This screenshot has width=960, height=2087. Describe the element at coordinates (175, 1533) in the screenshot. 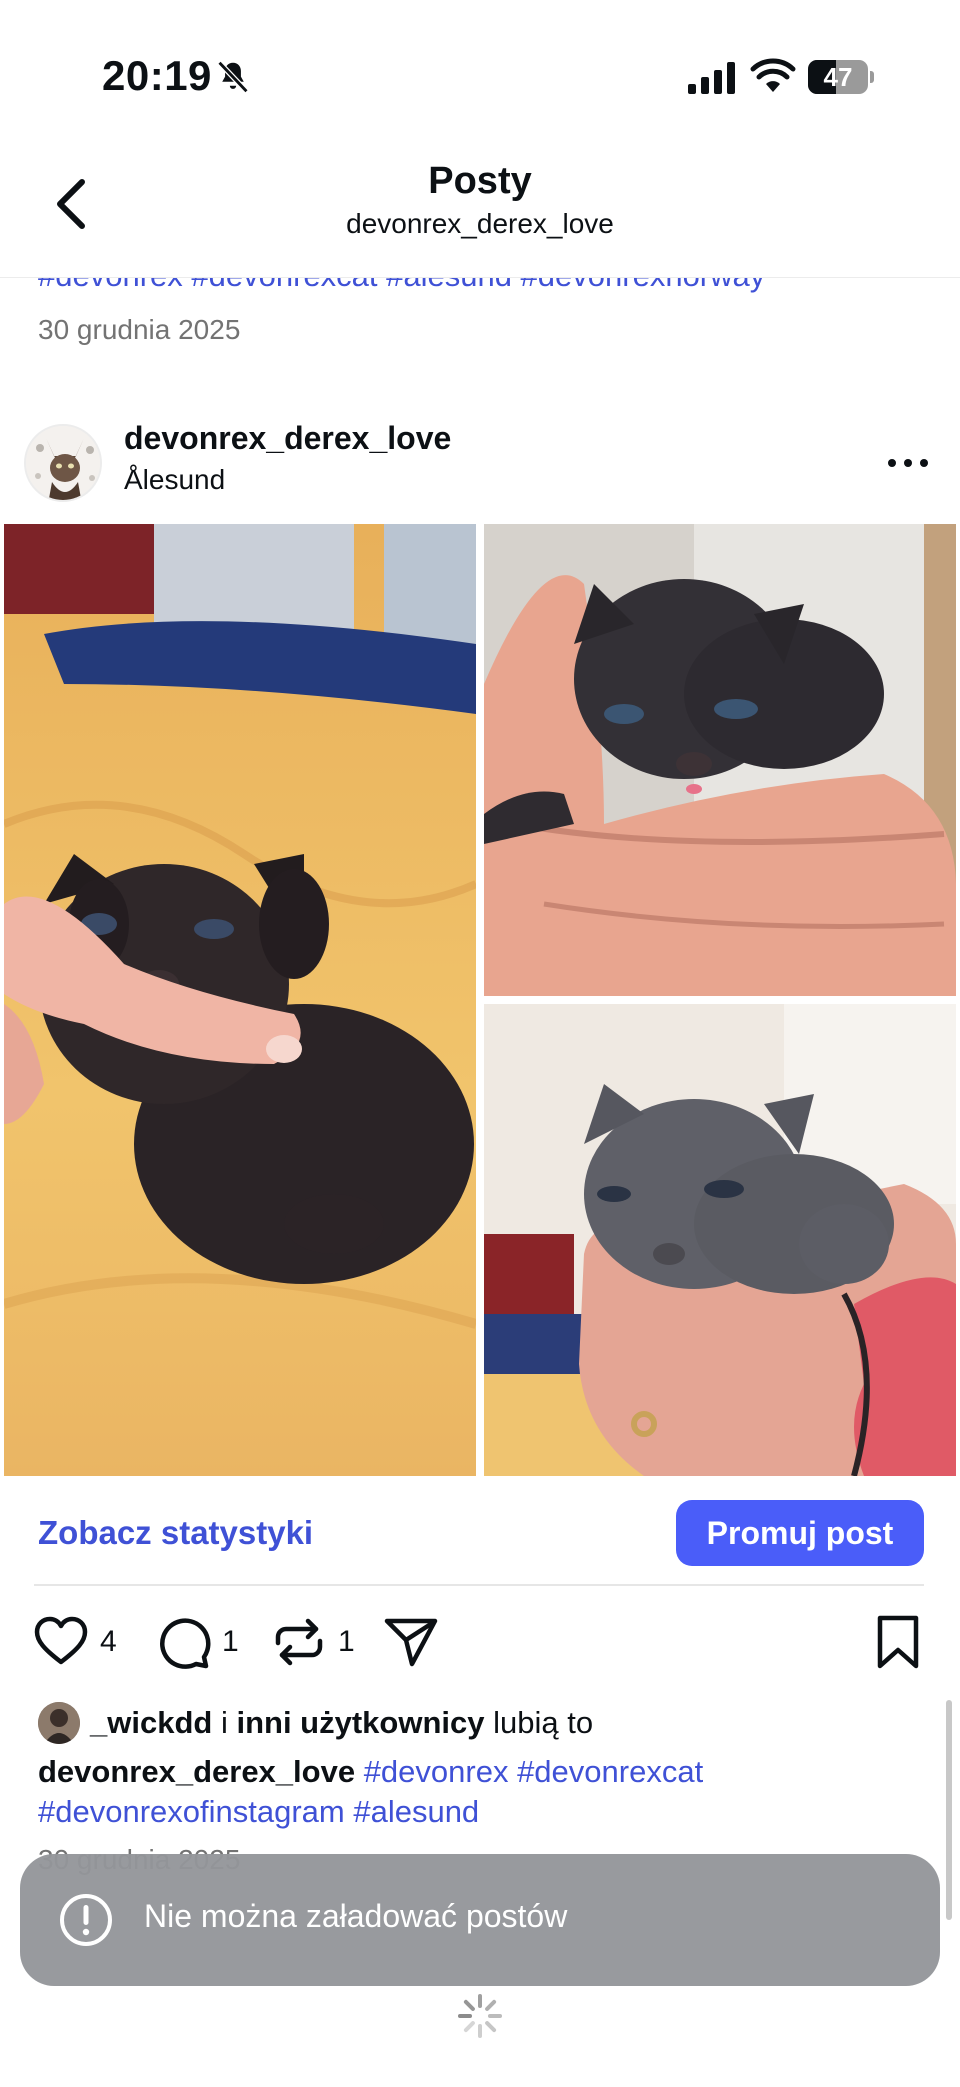

I see `view-insights-link: Zobacz statystyki` at that location.